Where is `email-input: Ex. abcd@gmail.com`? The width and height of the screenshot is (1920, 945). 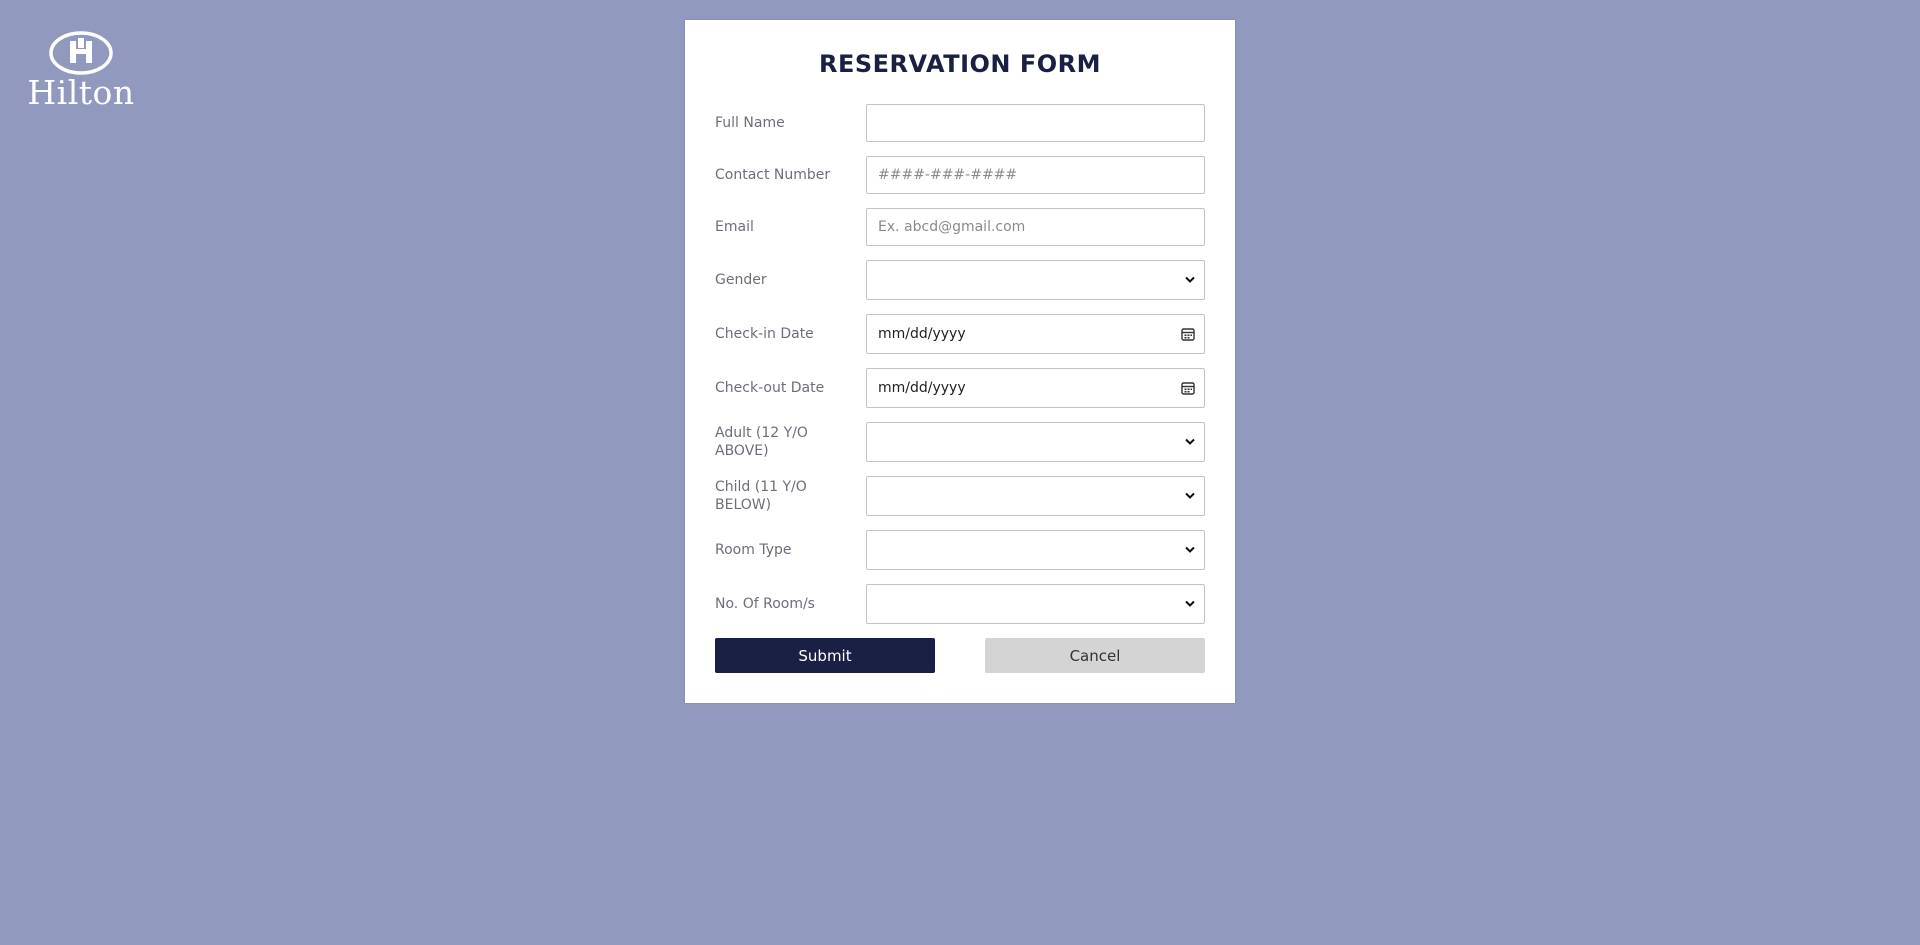
email-input: Ex. abcd@gmail.com is located at coordinates (1035, 227).